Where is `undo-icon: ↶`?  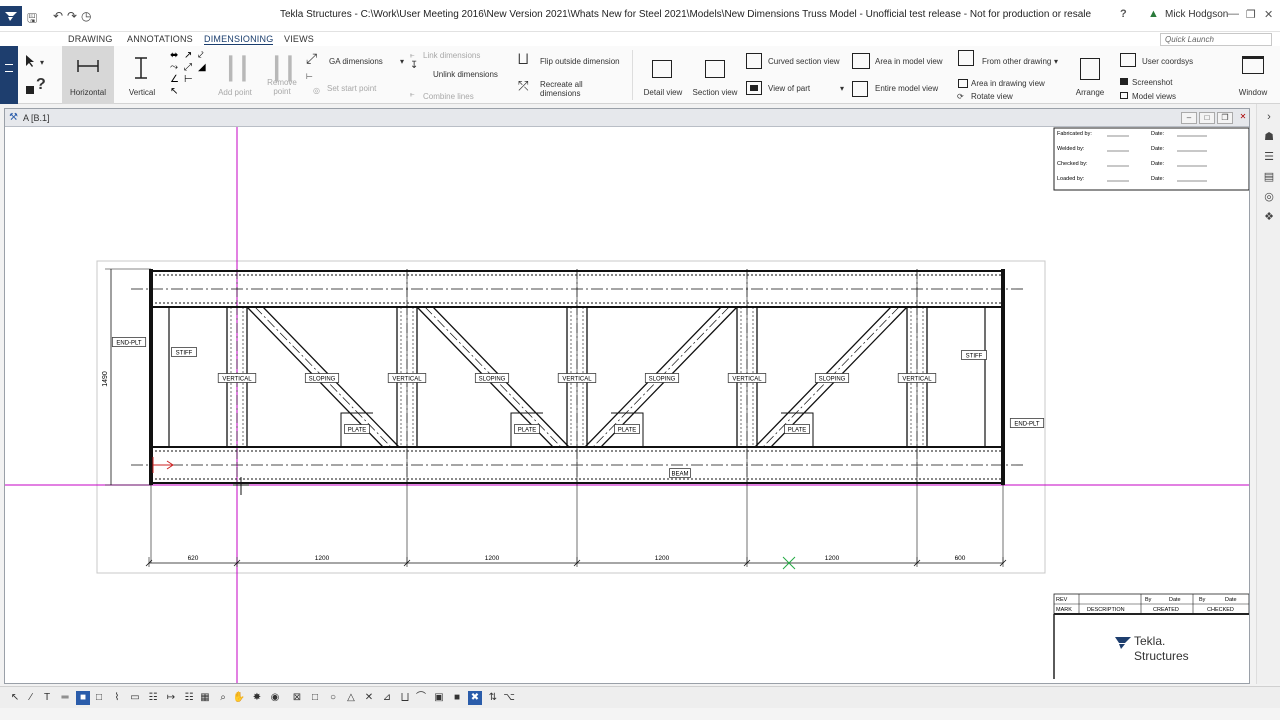
undo-icon: ↶ is located at coordinates (58, 16).